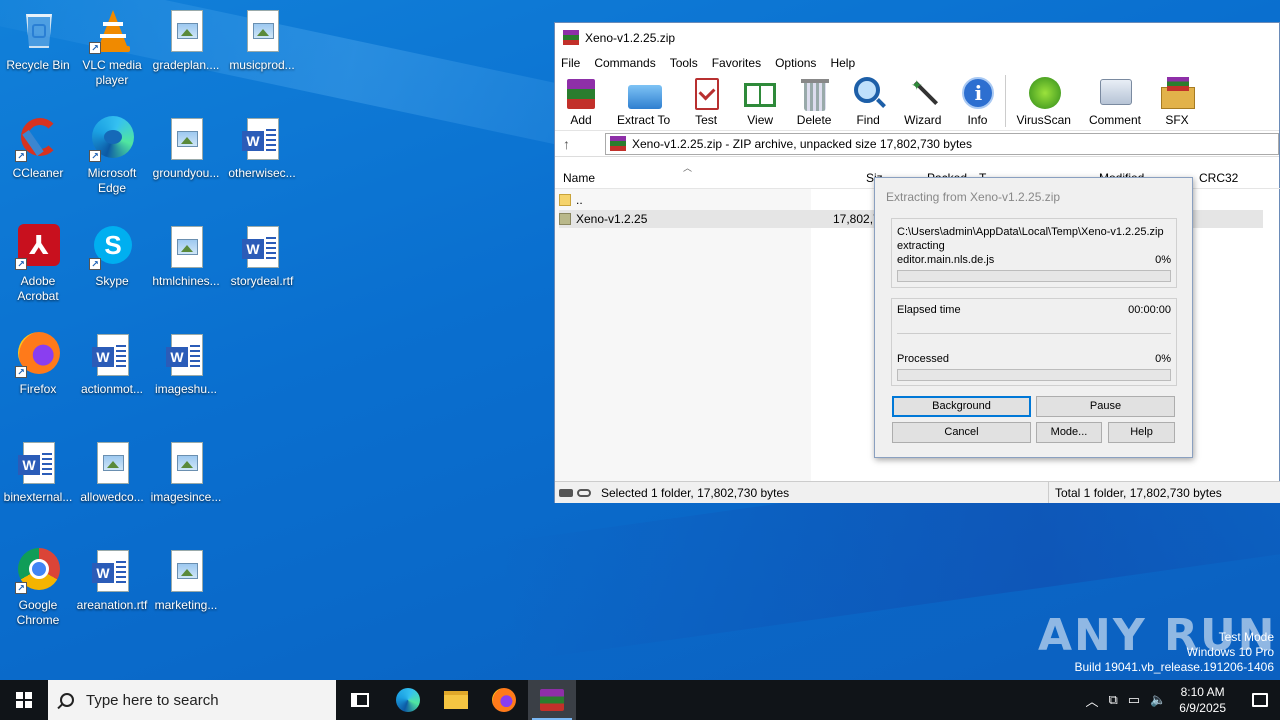 Image resolution: width=1280 pixels, height=720 pixels. Describe the element at coordinates (579, 178) in the screenshot. I see `column-name: Name` at that location.